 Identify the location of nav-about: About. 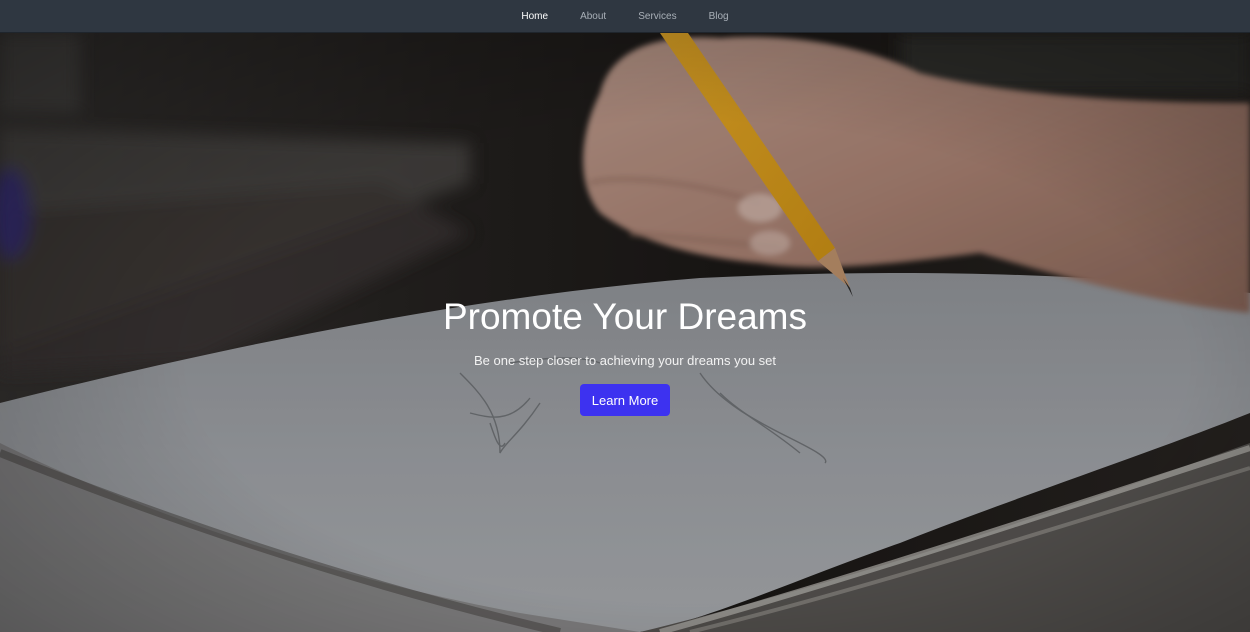
(593, 16).